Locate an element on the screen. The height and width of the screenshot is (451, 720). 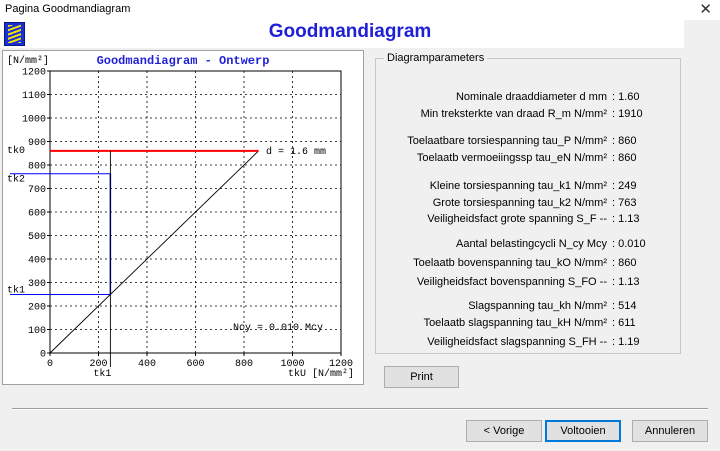
param-row: Toelaatb slagspanning tau_kH N/mm² : 611 is located at coordinates (529, 324).